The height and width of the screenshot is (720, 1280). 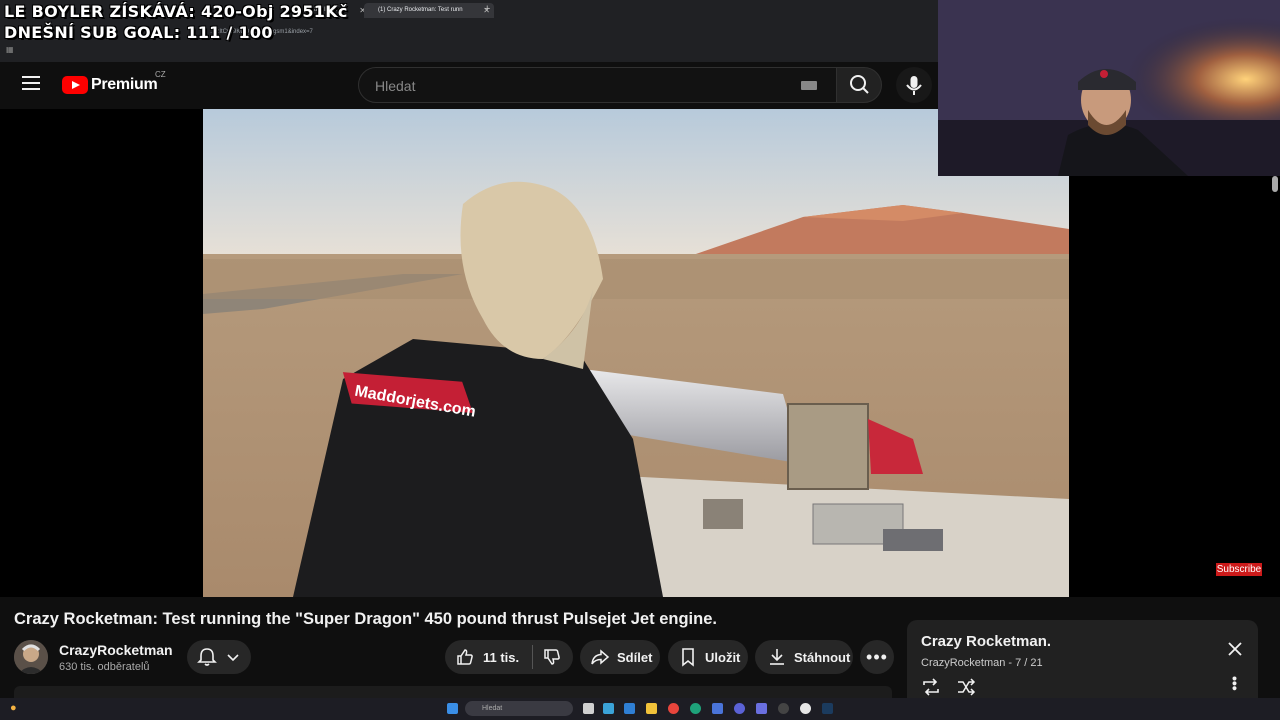 I want to click on youtube-premium-logo: Premium CZ, so click(x=114, y=82).